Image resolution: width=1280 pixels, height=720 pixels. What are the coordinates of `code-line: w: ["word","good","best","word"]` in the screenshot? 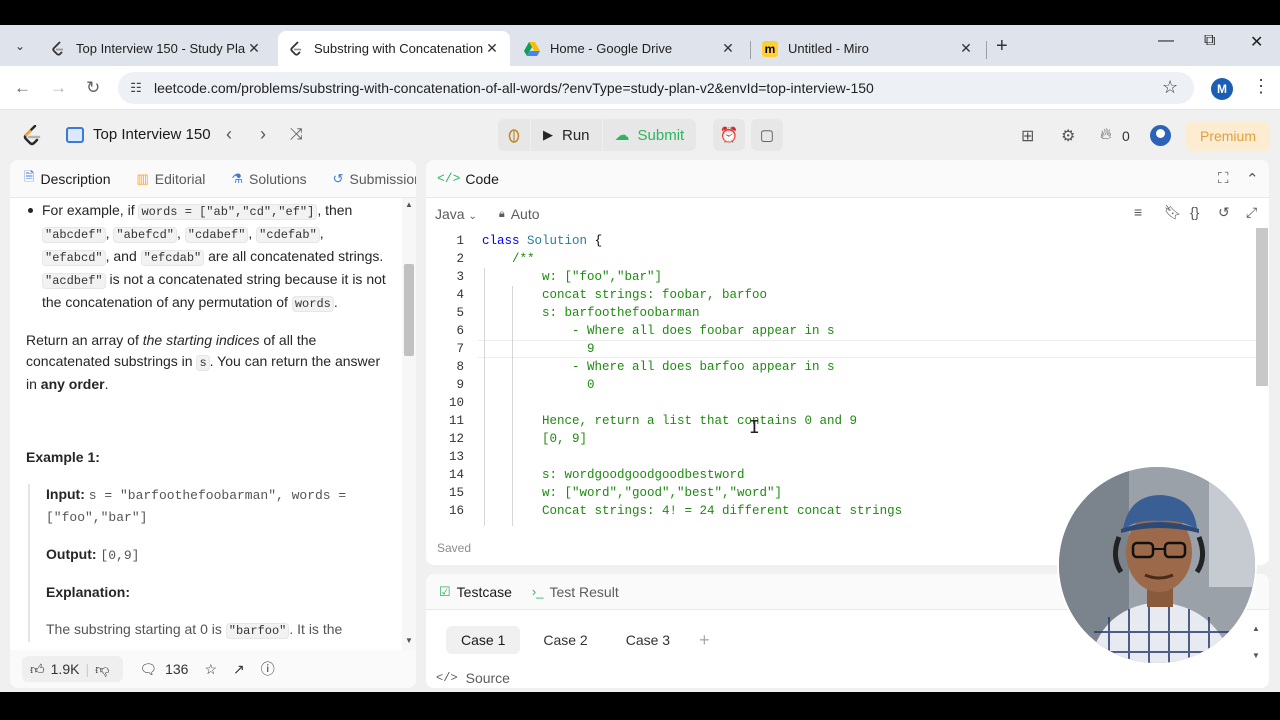 It's located at (632, 493).